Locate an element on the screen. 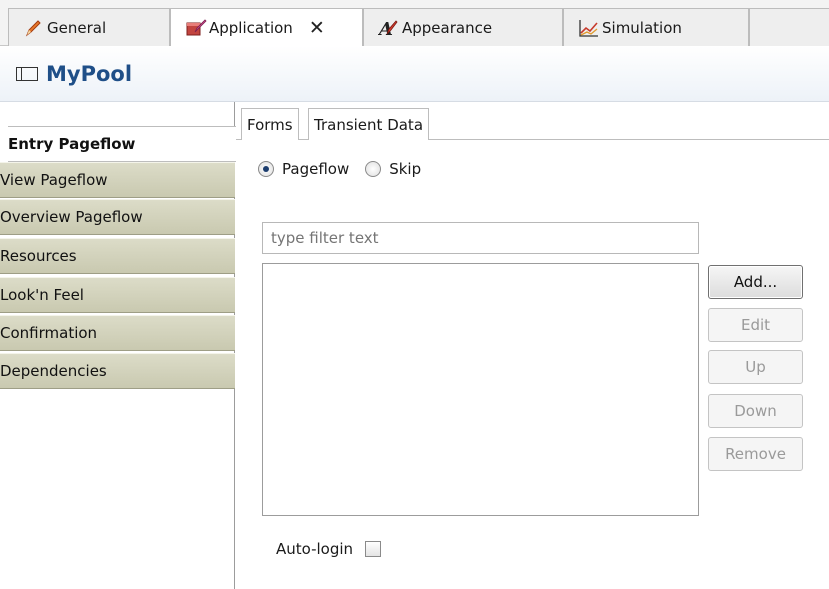  tab-application: Application ✕ is located at coordinates (266, 27).